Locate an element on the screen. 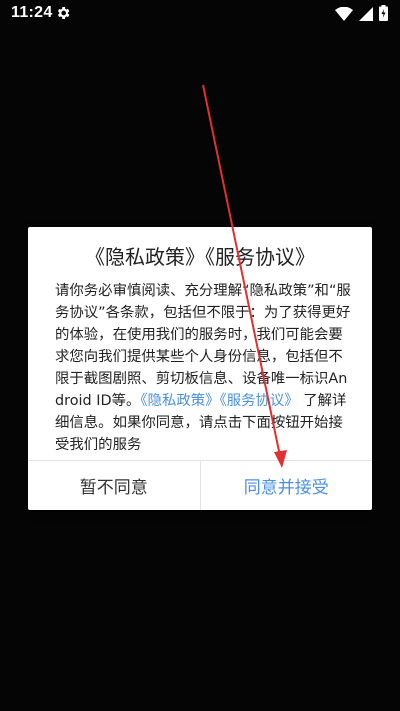 This screenshot has width=400, height=711. service-agreement-link: 《服务协议》 is located at coordinates (259, 401).